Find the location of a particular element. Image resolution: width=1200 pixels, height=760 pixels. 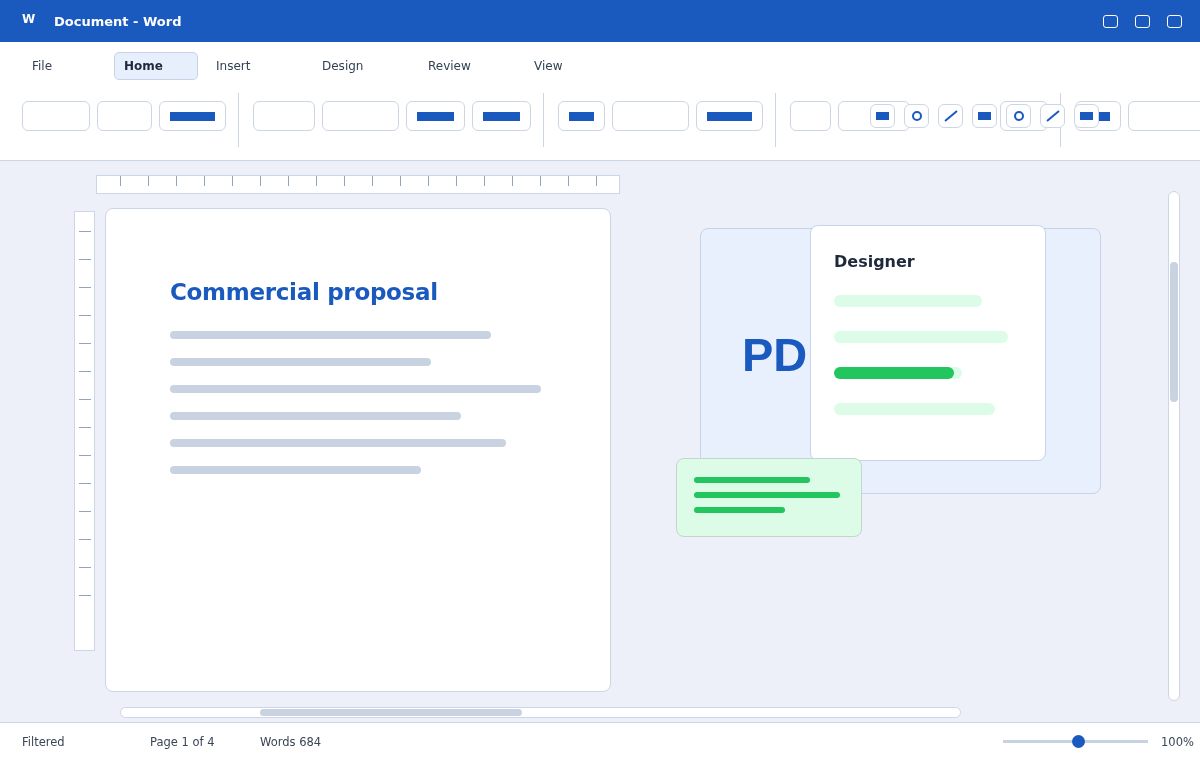

vertical-scrollbar is located at coordinates (1174, 446).